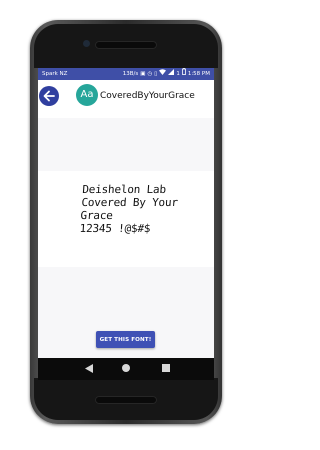  What do you see at coordinates (125, 339) in the screenshot?
I see `get-this-font-button: GET THIS FONT!` at bounding box center [125, 339].